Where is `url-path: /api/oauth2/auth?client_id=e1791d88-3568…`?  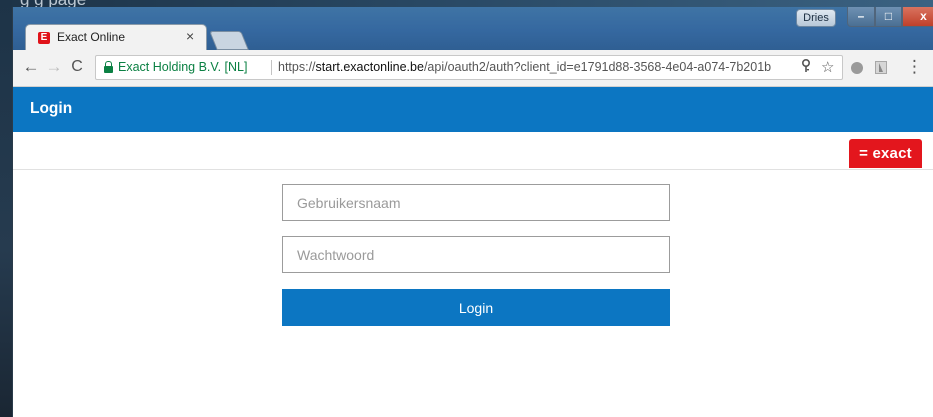 url-path: /api/oauth2/auth?client_id=e1791d88-3568… is located at coordinates (597, 67).